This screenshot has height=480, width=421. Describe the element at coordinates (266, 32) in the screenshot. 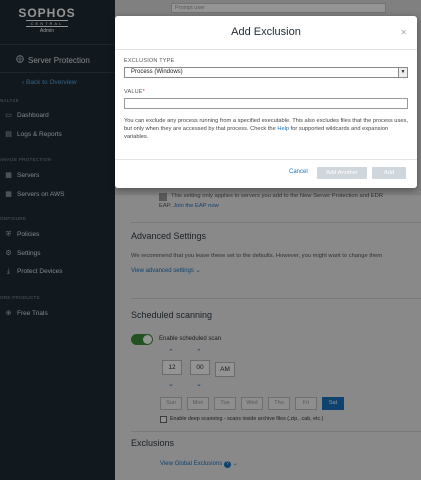

I see `dialog-title: Add Exclusion` at that location.